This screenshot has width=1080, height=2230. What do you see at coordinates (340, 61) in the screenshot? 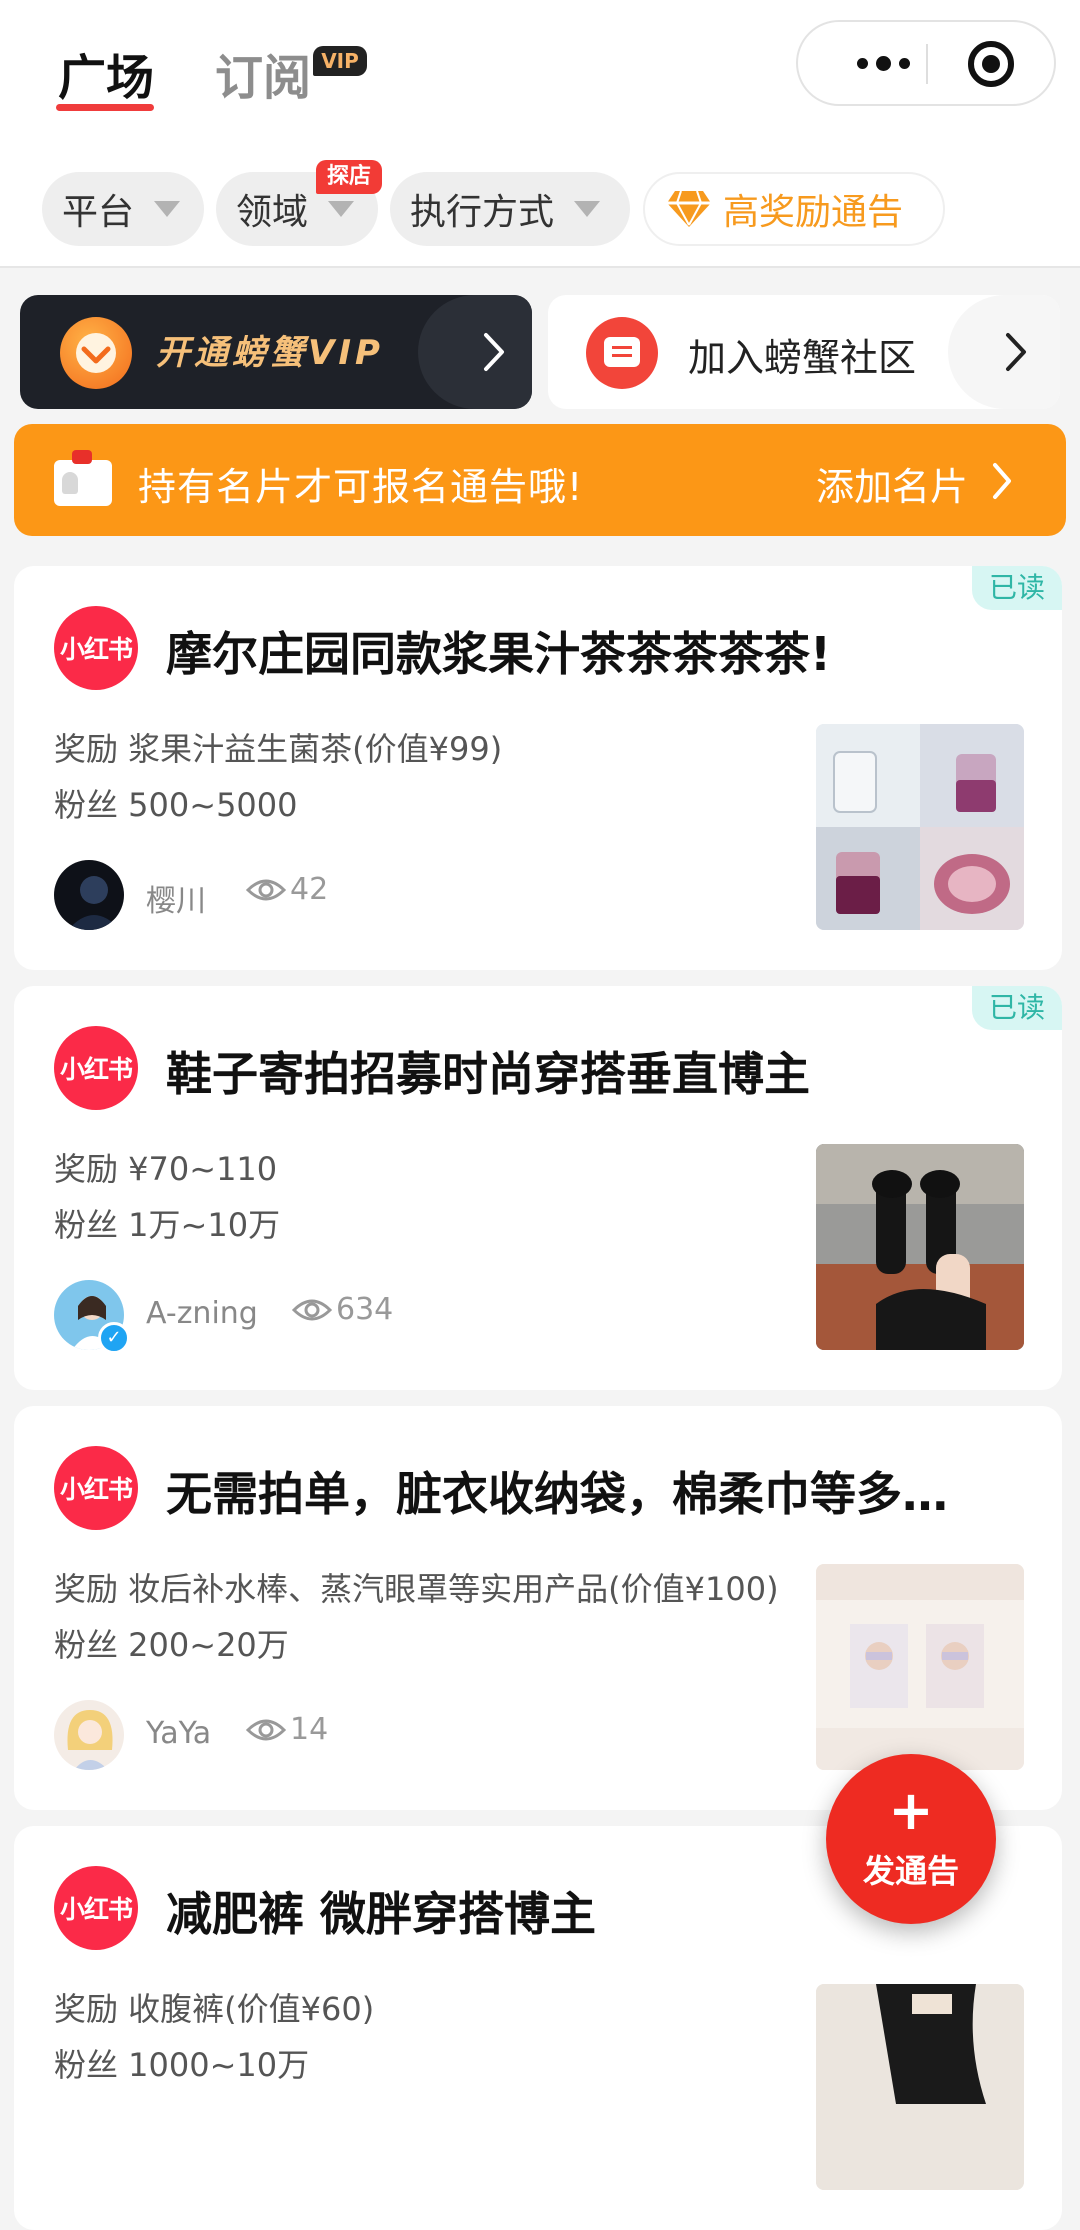
I see `vip-badge: VIP` at bounding box center [340, 61].